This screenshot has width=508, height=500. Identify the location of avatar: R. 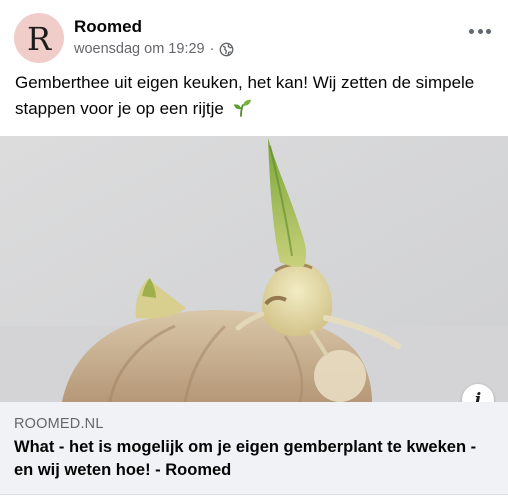
(39, 38).